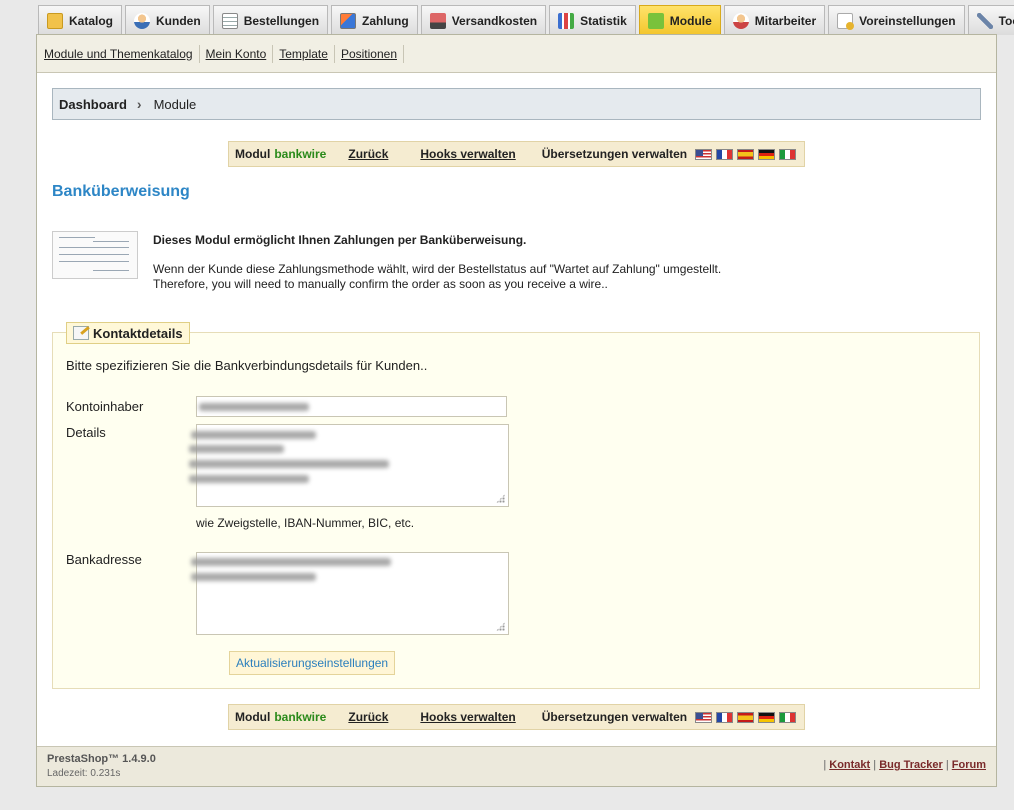 This screenshot has width=1014, height=810. Describe the element at coordinates (81, 333) in the screenshot. I see `edit-icon` at that location.